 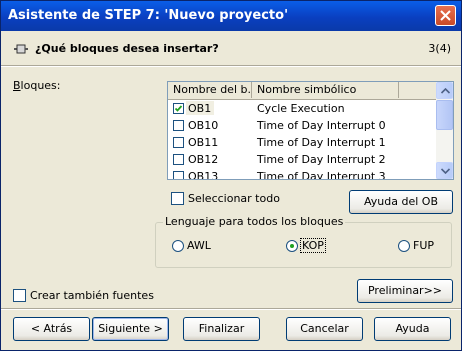 I want to click on radio-awl, so click(x=178, y=246).